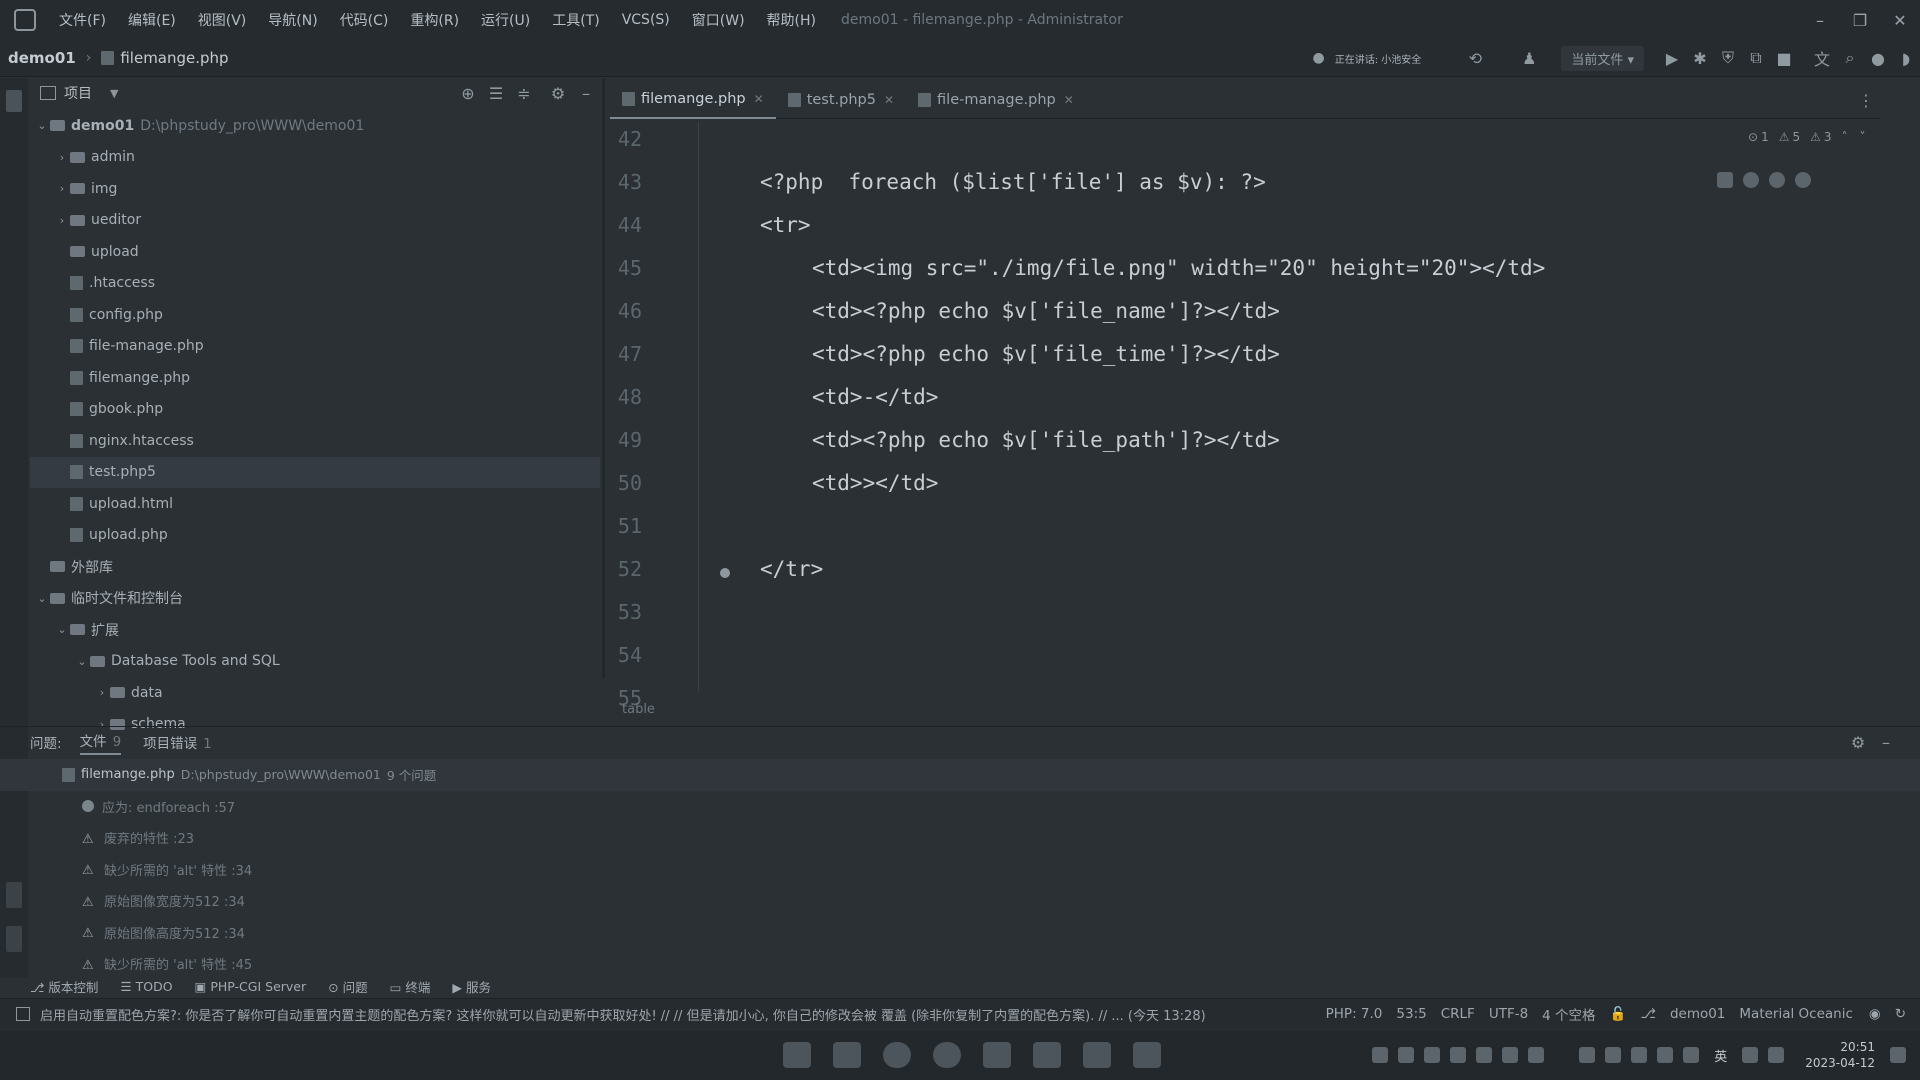 The width and height of the screenshot is (1920, 1080). What do you see at coordinates (1529, 58) in the screenshot?
I see `user-icon: ♟` at bounding box center [1529, 58].